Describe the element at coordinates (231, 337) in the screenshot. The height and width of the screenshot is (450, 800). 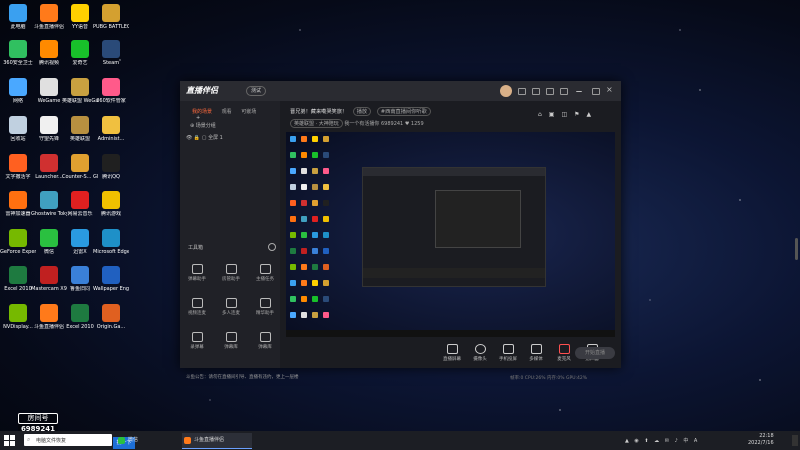
I see `download-icon` at that location.